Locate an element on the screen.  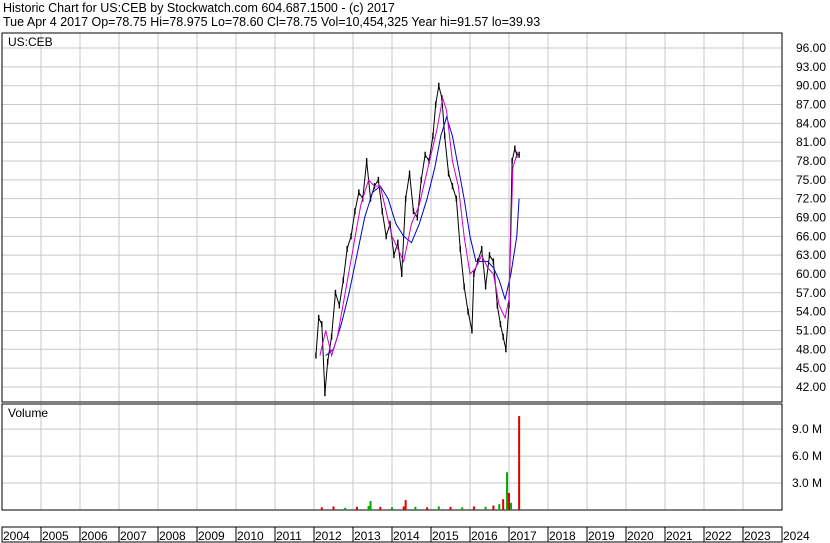
year-tick-label: 2006 is located at coordinates (94, 536).